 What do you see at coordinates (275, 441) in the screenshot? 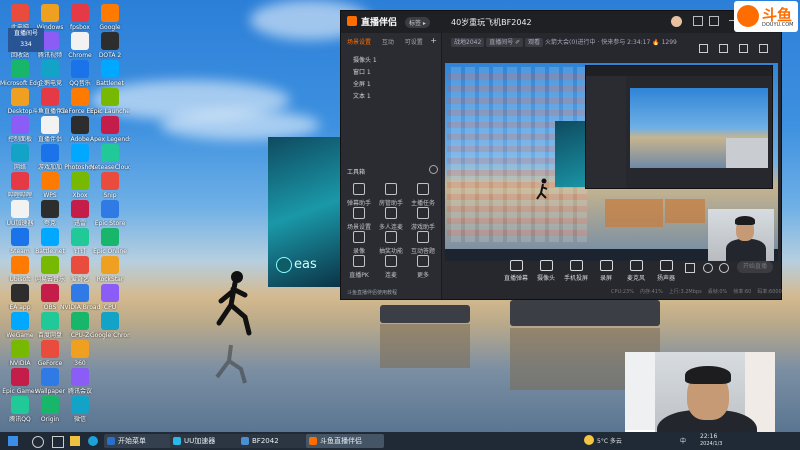
I see `taskbar-item: BF2042` at bounding box center [275, 441].